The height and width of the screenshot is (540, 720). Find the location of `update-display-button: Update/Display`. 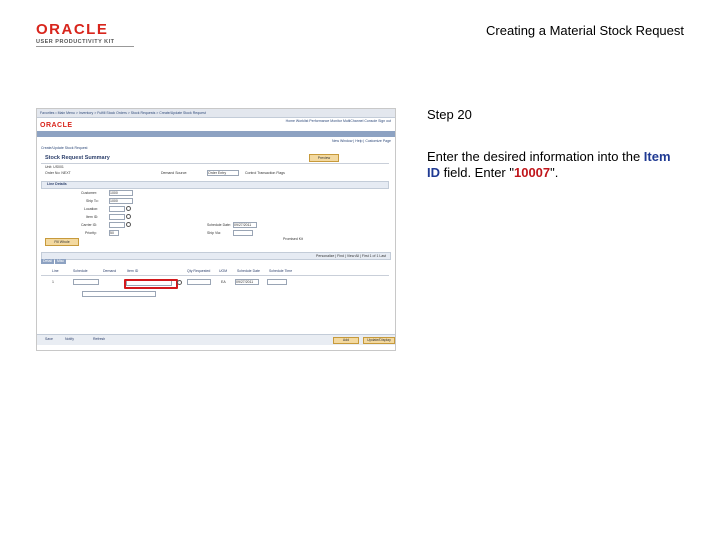

update-display-button: Update/Display is located at coordinates (379, 340).